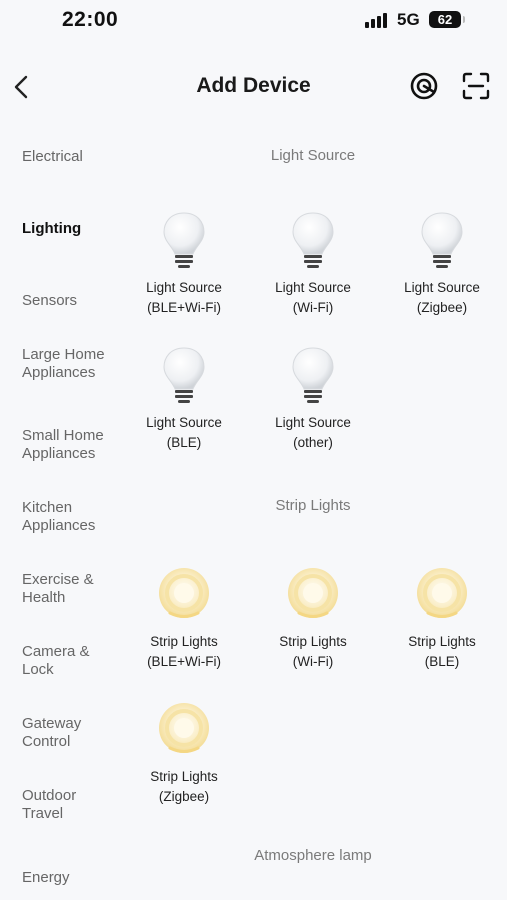 This screenshot has height=900, width=507. I want to click on device-strip-lights-ble-wifi: Strip Lights (BLE+Wi-Fi), so click(184, 619).